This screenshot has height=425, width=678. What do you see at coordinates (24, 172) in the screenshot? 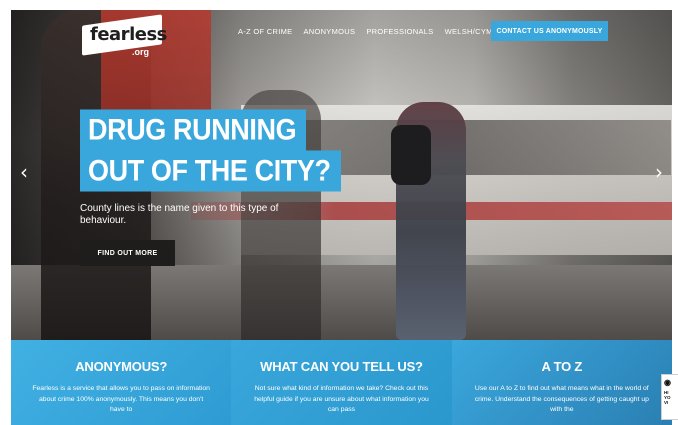
I see `carousel-prev-icon: ‹` at bounding box center [24, 172].